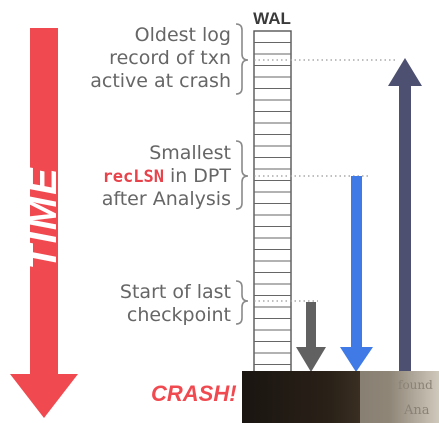 The image size is (439, 423). I want to click on wal-label: WAL, so click(272, 18).